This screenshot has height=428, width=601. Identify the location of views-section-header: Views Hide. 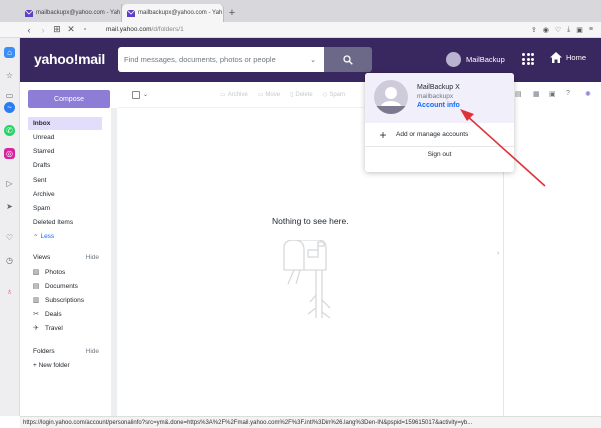
(66, 257).